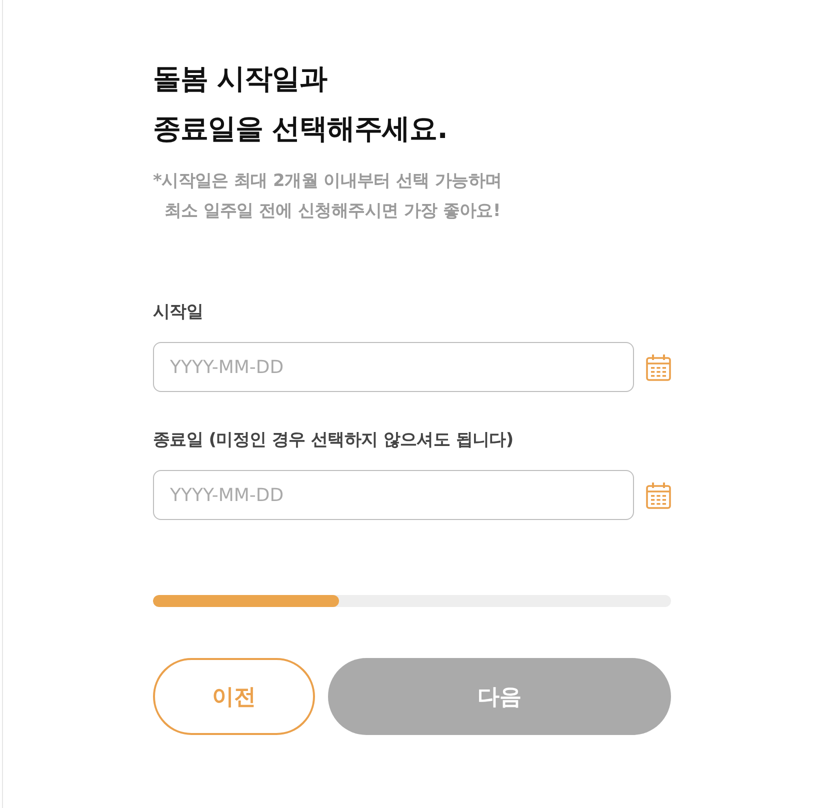 This screenshot has width=818, height=808. What do you see at coordinates (333, 440) in the screenshot?
I see `field-label: 종료일 (미정인 경우 선택하지 않으셔도 됩니다)` at bounding box center [333, 440].